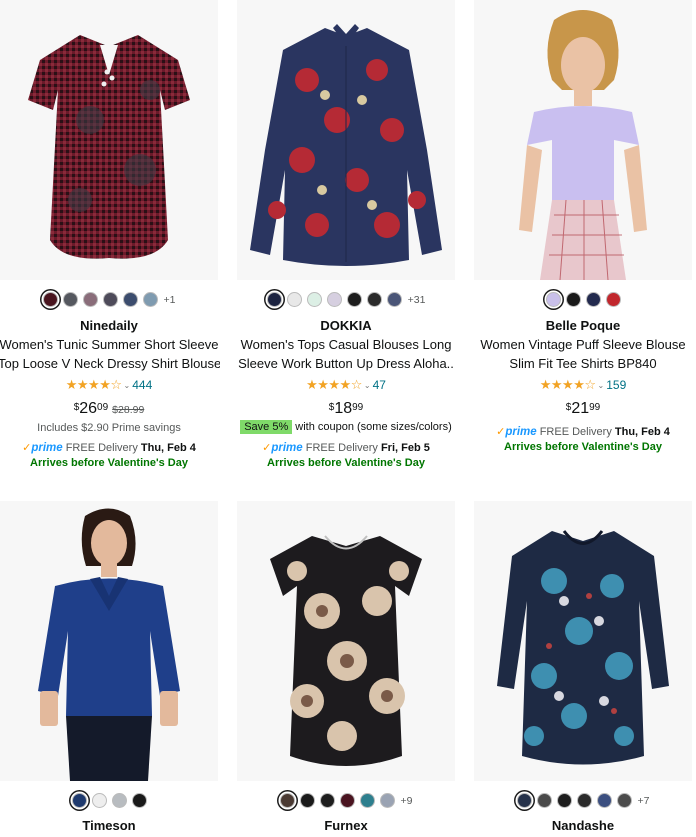 The image size is (696, 837). What do you see at coordinates (109, 428) in the screenshot?
I see `prime-savings-text: Includes $2.90 Prime savings` at bounding box center [109, 428].